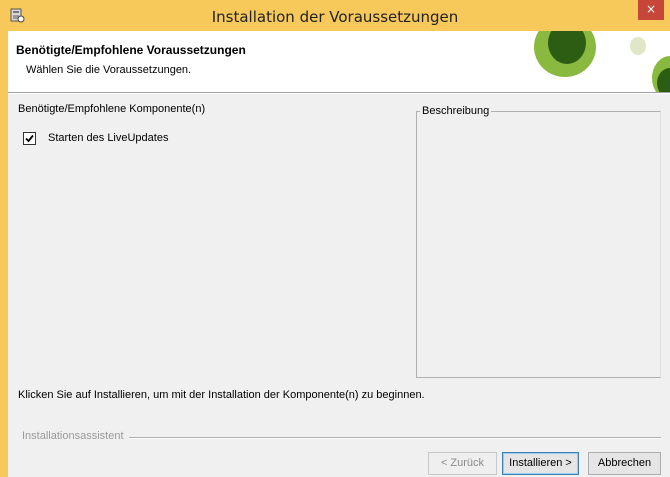  I want to click on description-legend: Beschreibung, so click(456, 111).